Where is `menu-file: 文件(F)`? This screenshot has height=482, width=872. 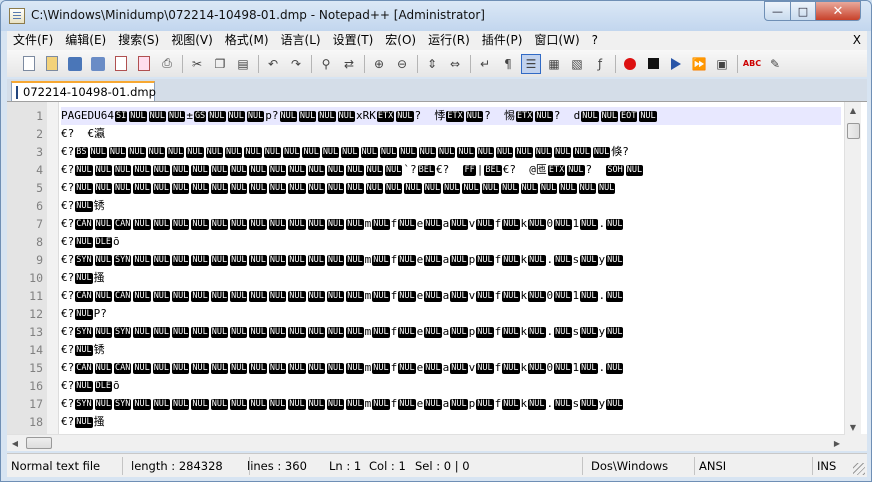 menu-file: 文件(F) is located at coordinates (33, 40).